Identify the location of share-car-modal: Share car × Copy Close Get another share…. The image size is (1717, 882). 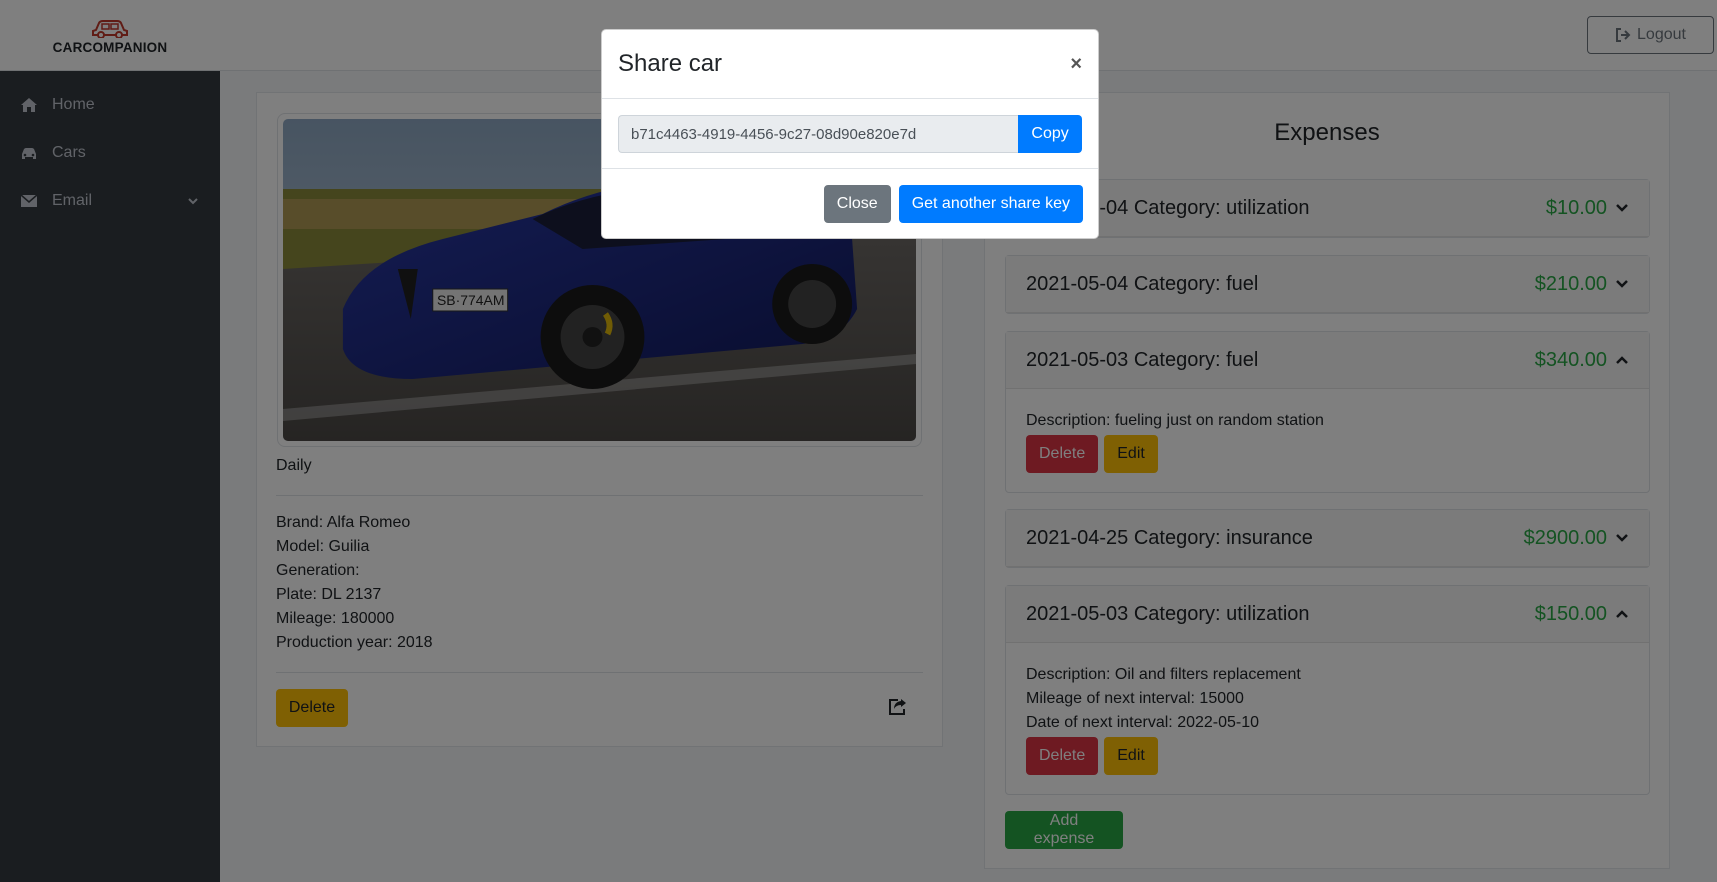
(850, 134).